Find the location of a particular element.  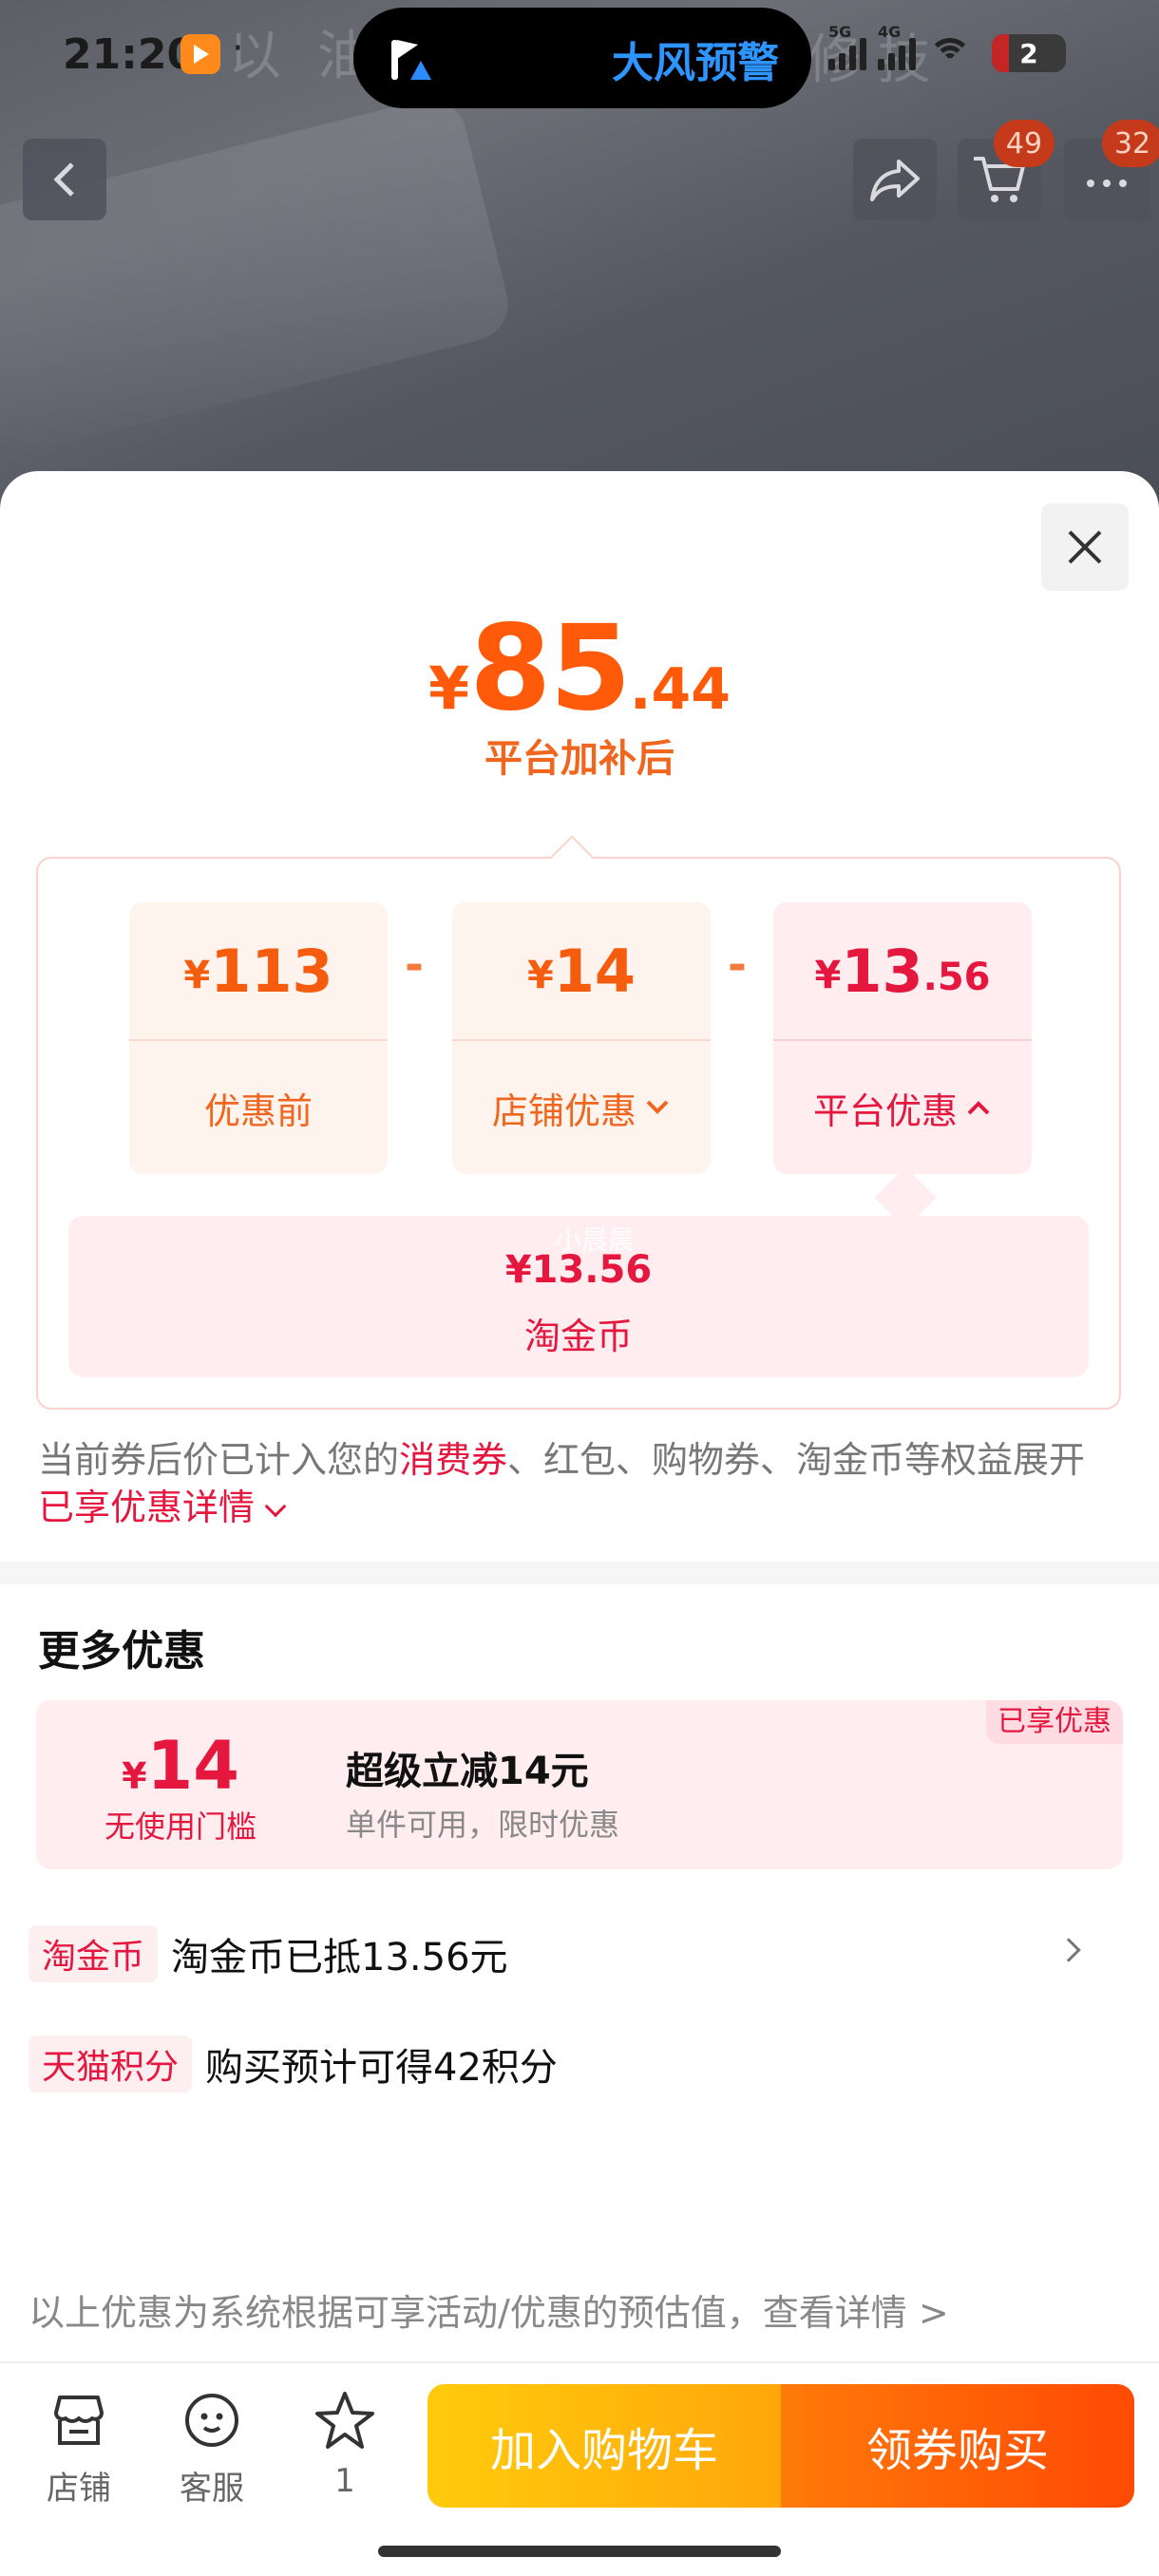

before-currency: ¥ is located at coordinates (197, 975).